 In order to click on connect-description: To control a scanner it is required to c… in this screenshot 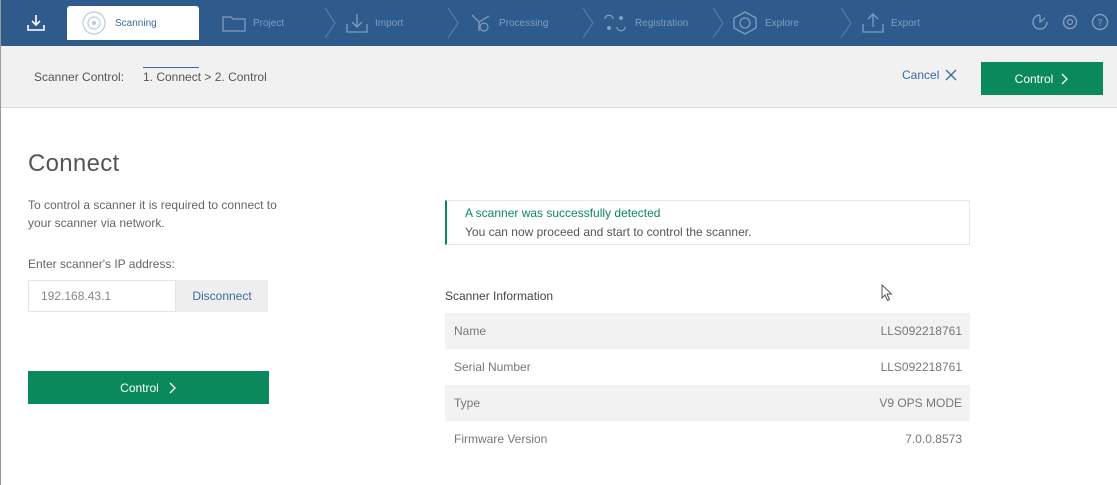, I will do `click(152, 214)`.